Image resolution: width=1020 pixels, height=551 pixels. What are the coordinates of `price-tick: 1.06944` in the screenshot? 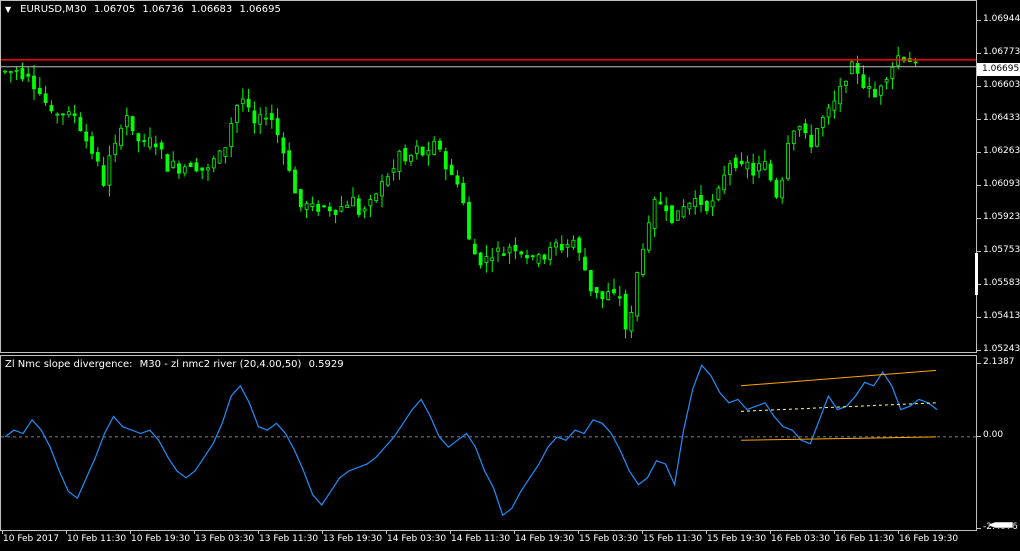 It's located at (998, 19).